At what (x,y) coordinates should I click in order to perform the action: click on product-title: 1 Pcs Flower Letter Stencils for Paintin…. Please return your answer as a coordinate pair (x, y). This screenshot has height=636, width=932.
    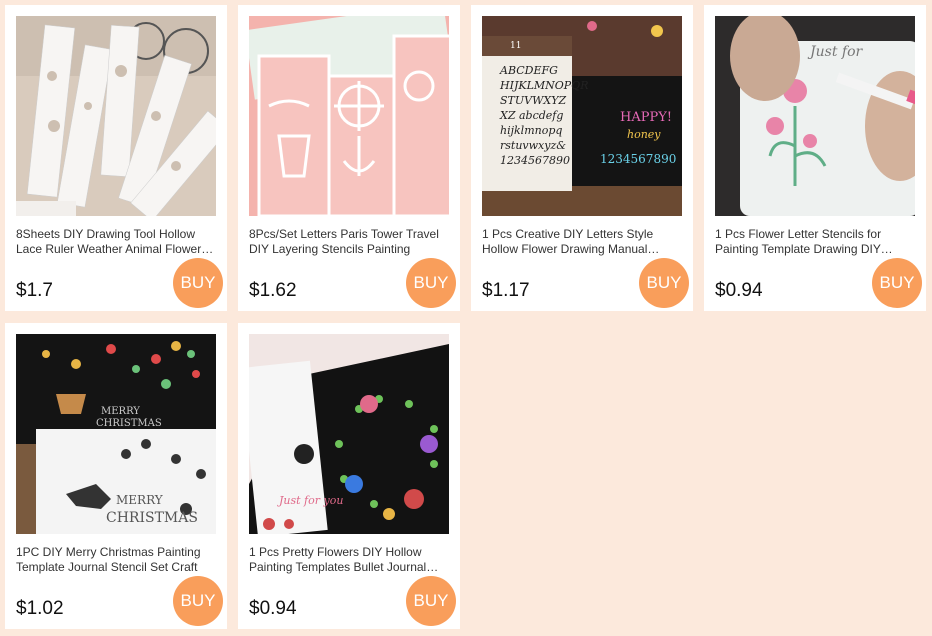
    Looking at the image, I should click on (815, 242).